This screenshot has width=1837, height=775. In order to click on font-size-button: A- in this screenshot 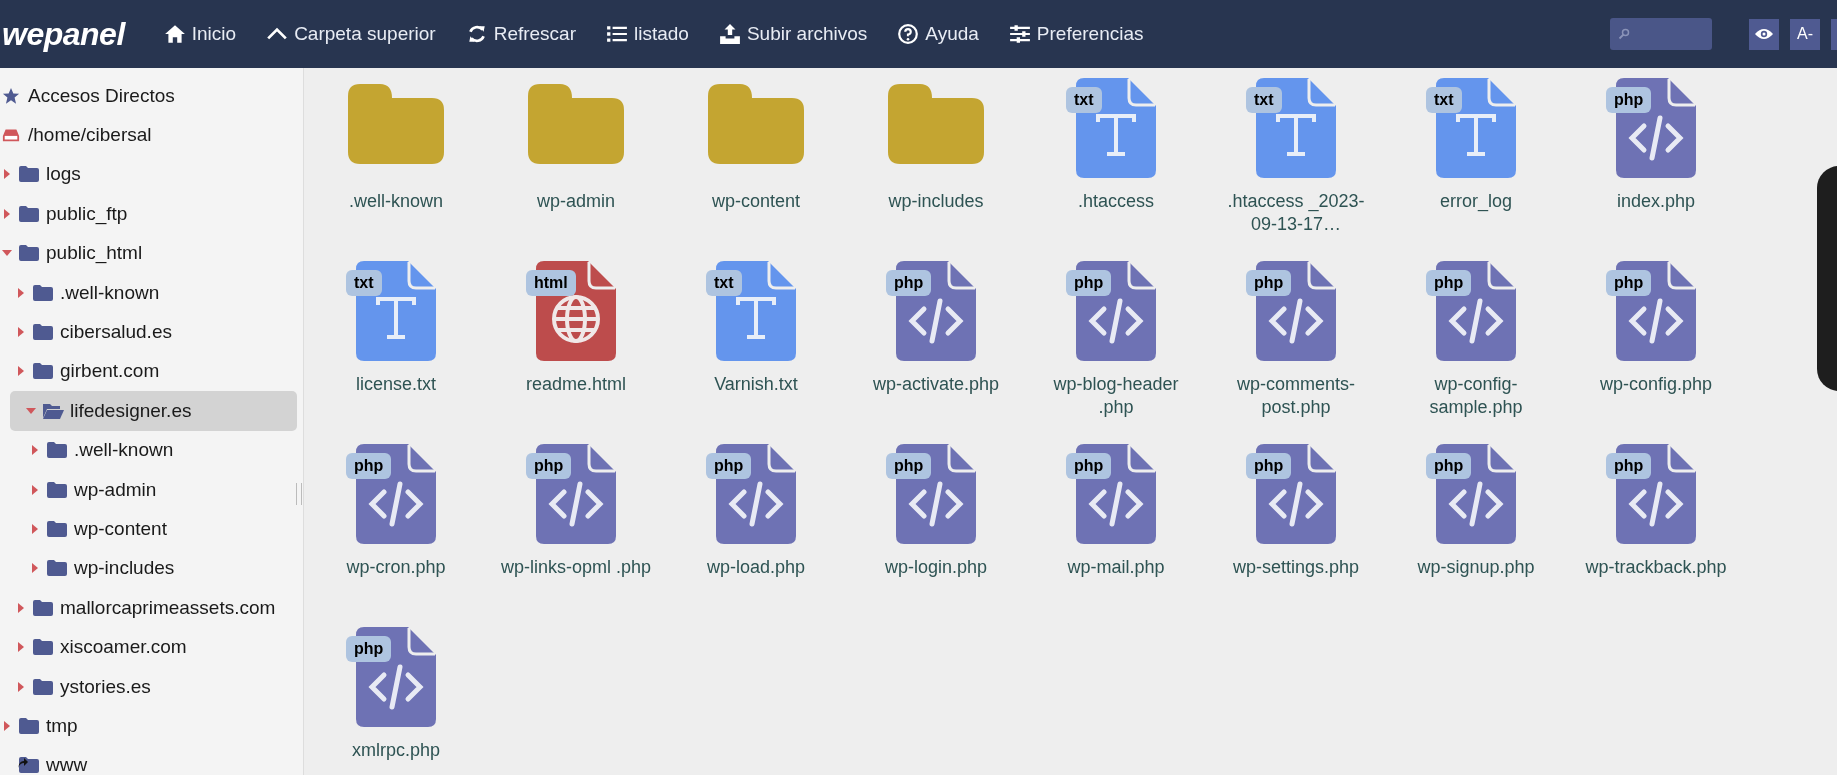, I will do `click(1805, 34)`.